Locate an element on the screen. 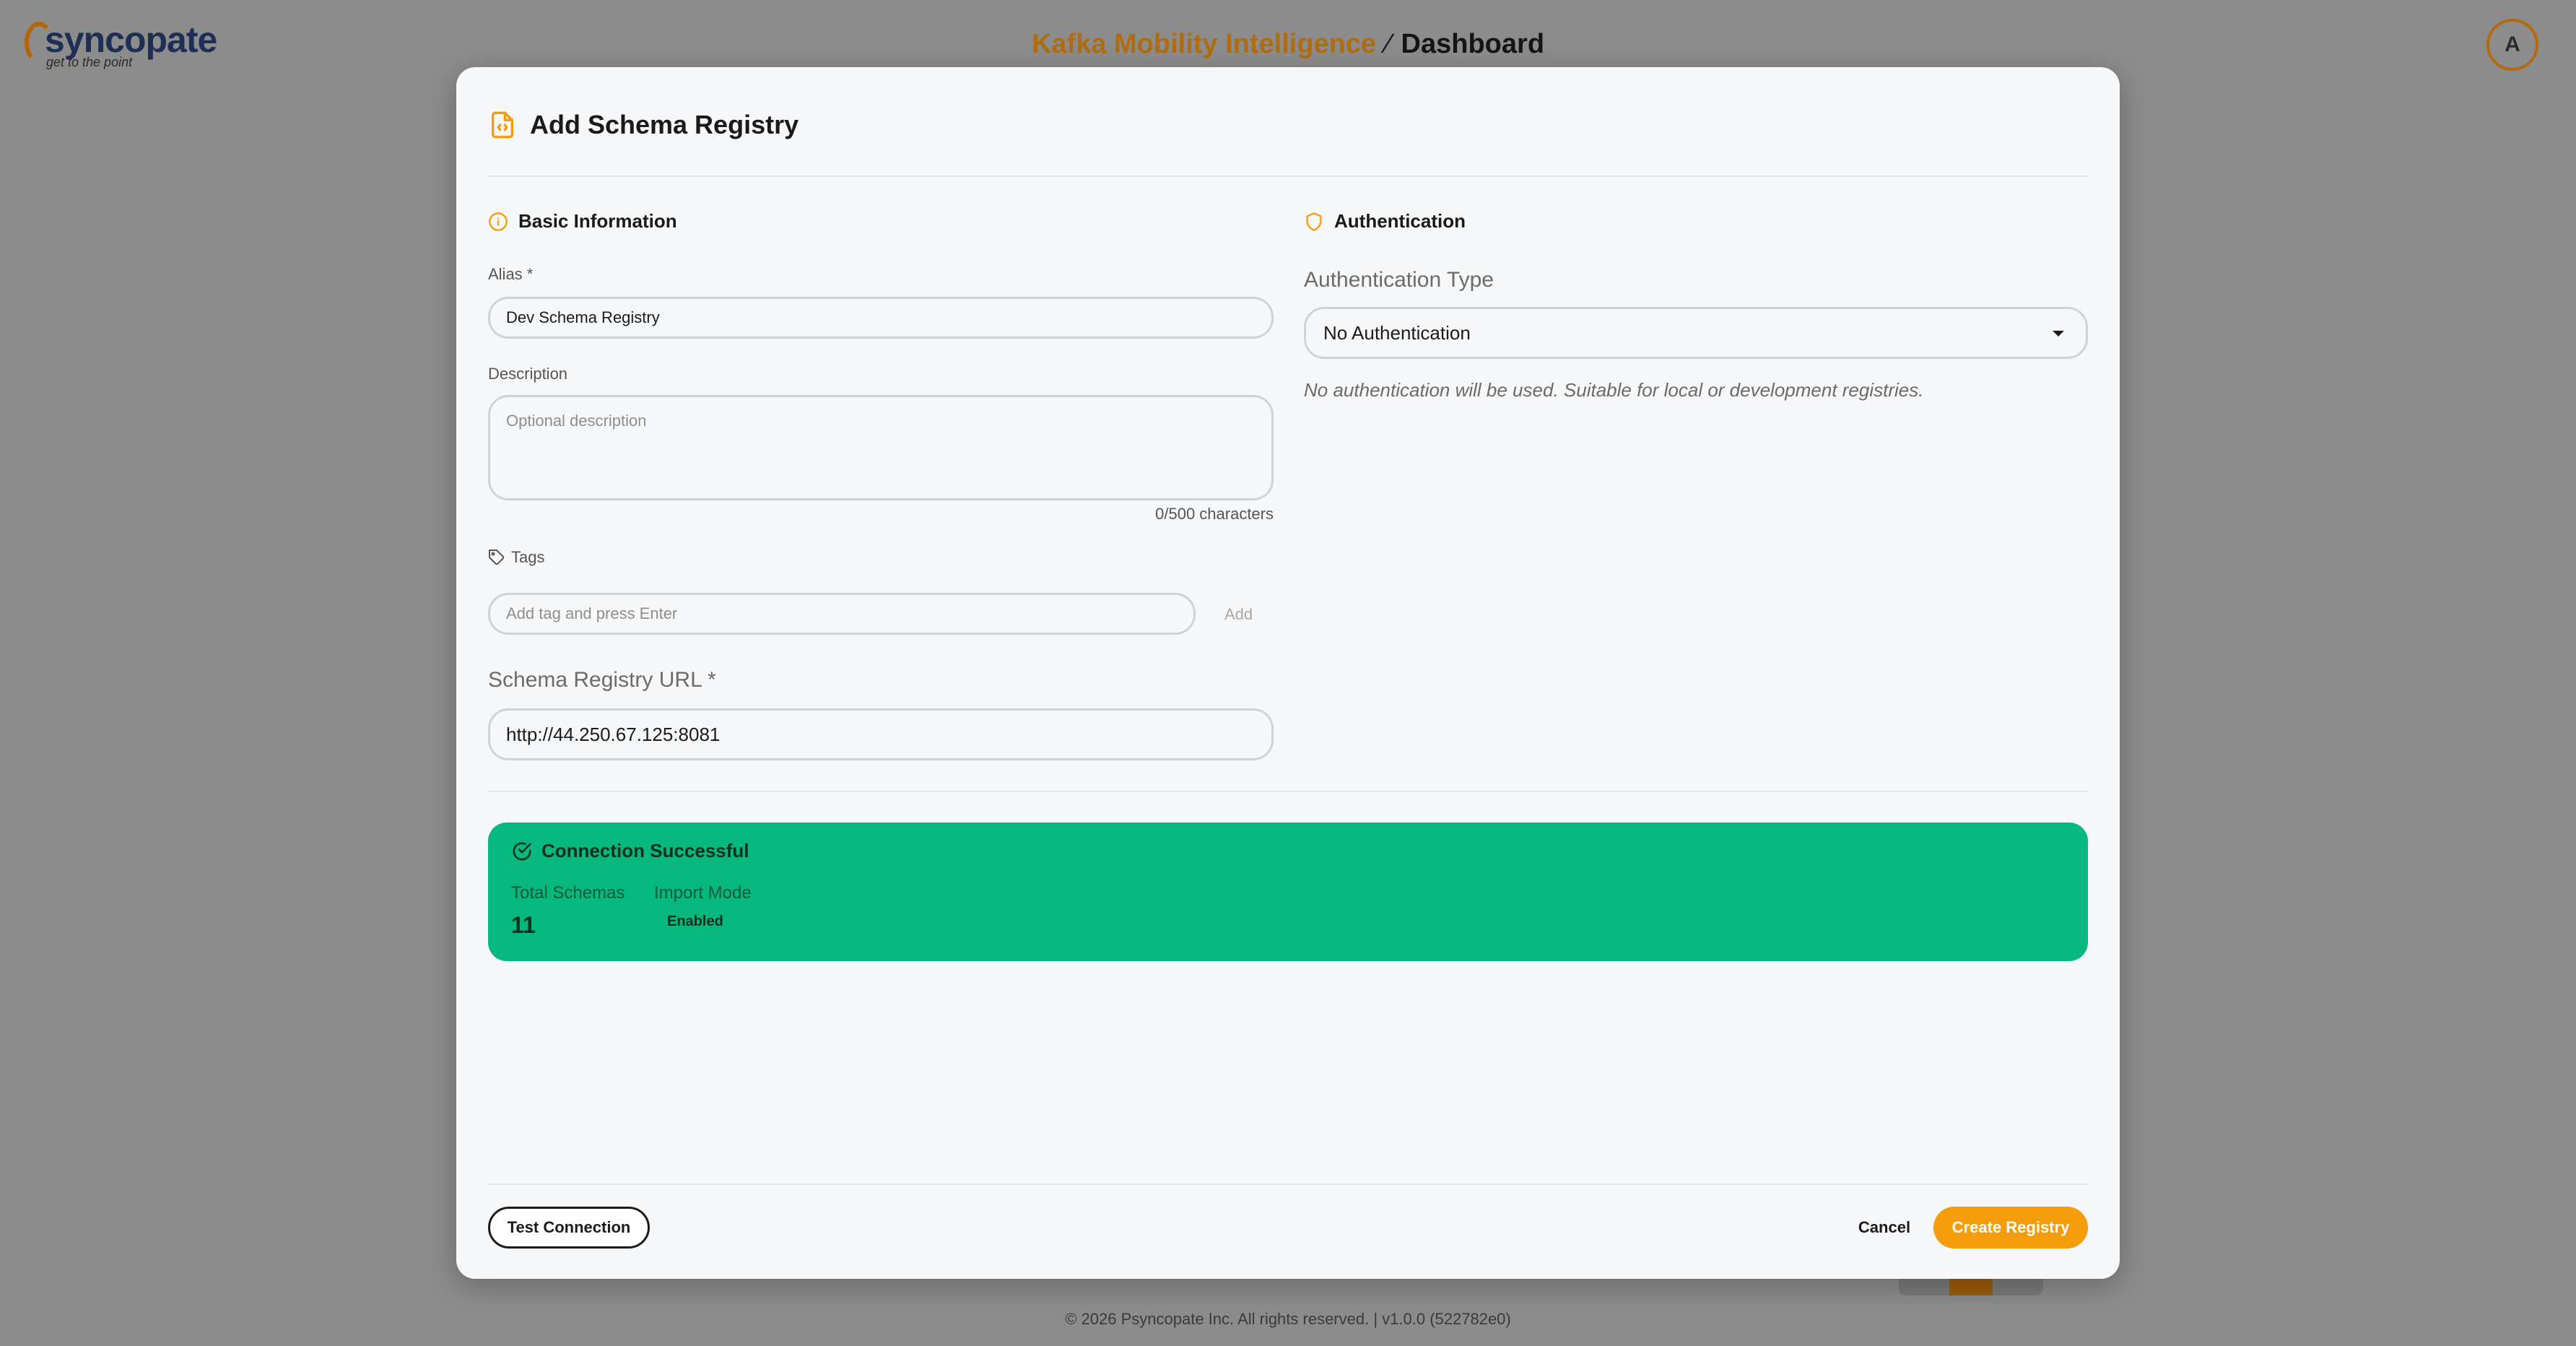 The width and height of the screenshot is (2576, 1346). caret-down-icon is located at coordinates (2058, 333).